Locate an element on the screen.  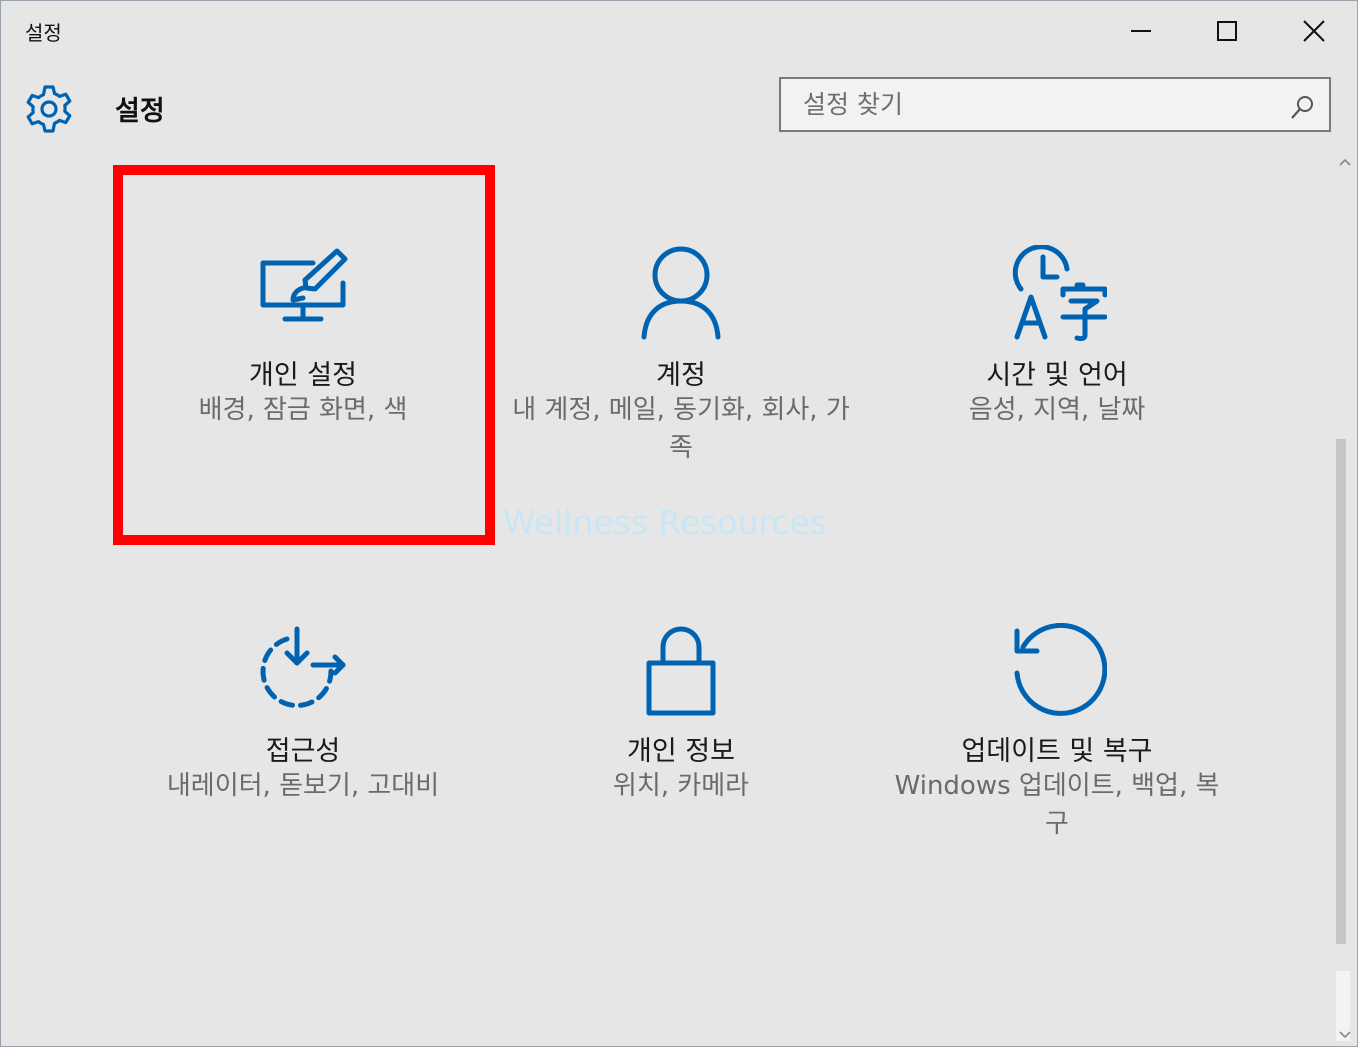
personalization-icon is located at coordinates (304, 285).